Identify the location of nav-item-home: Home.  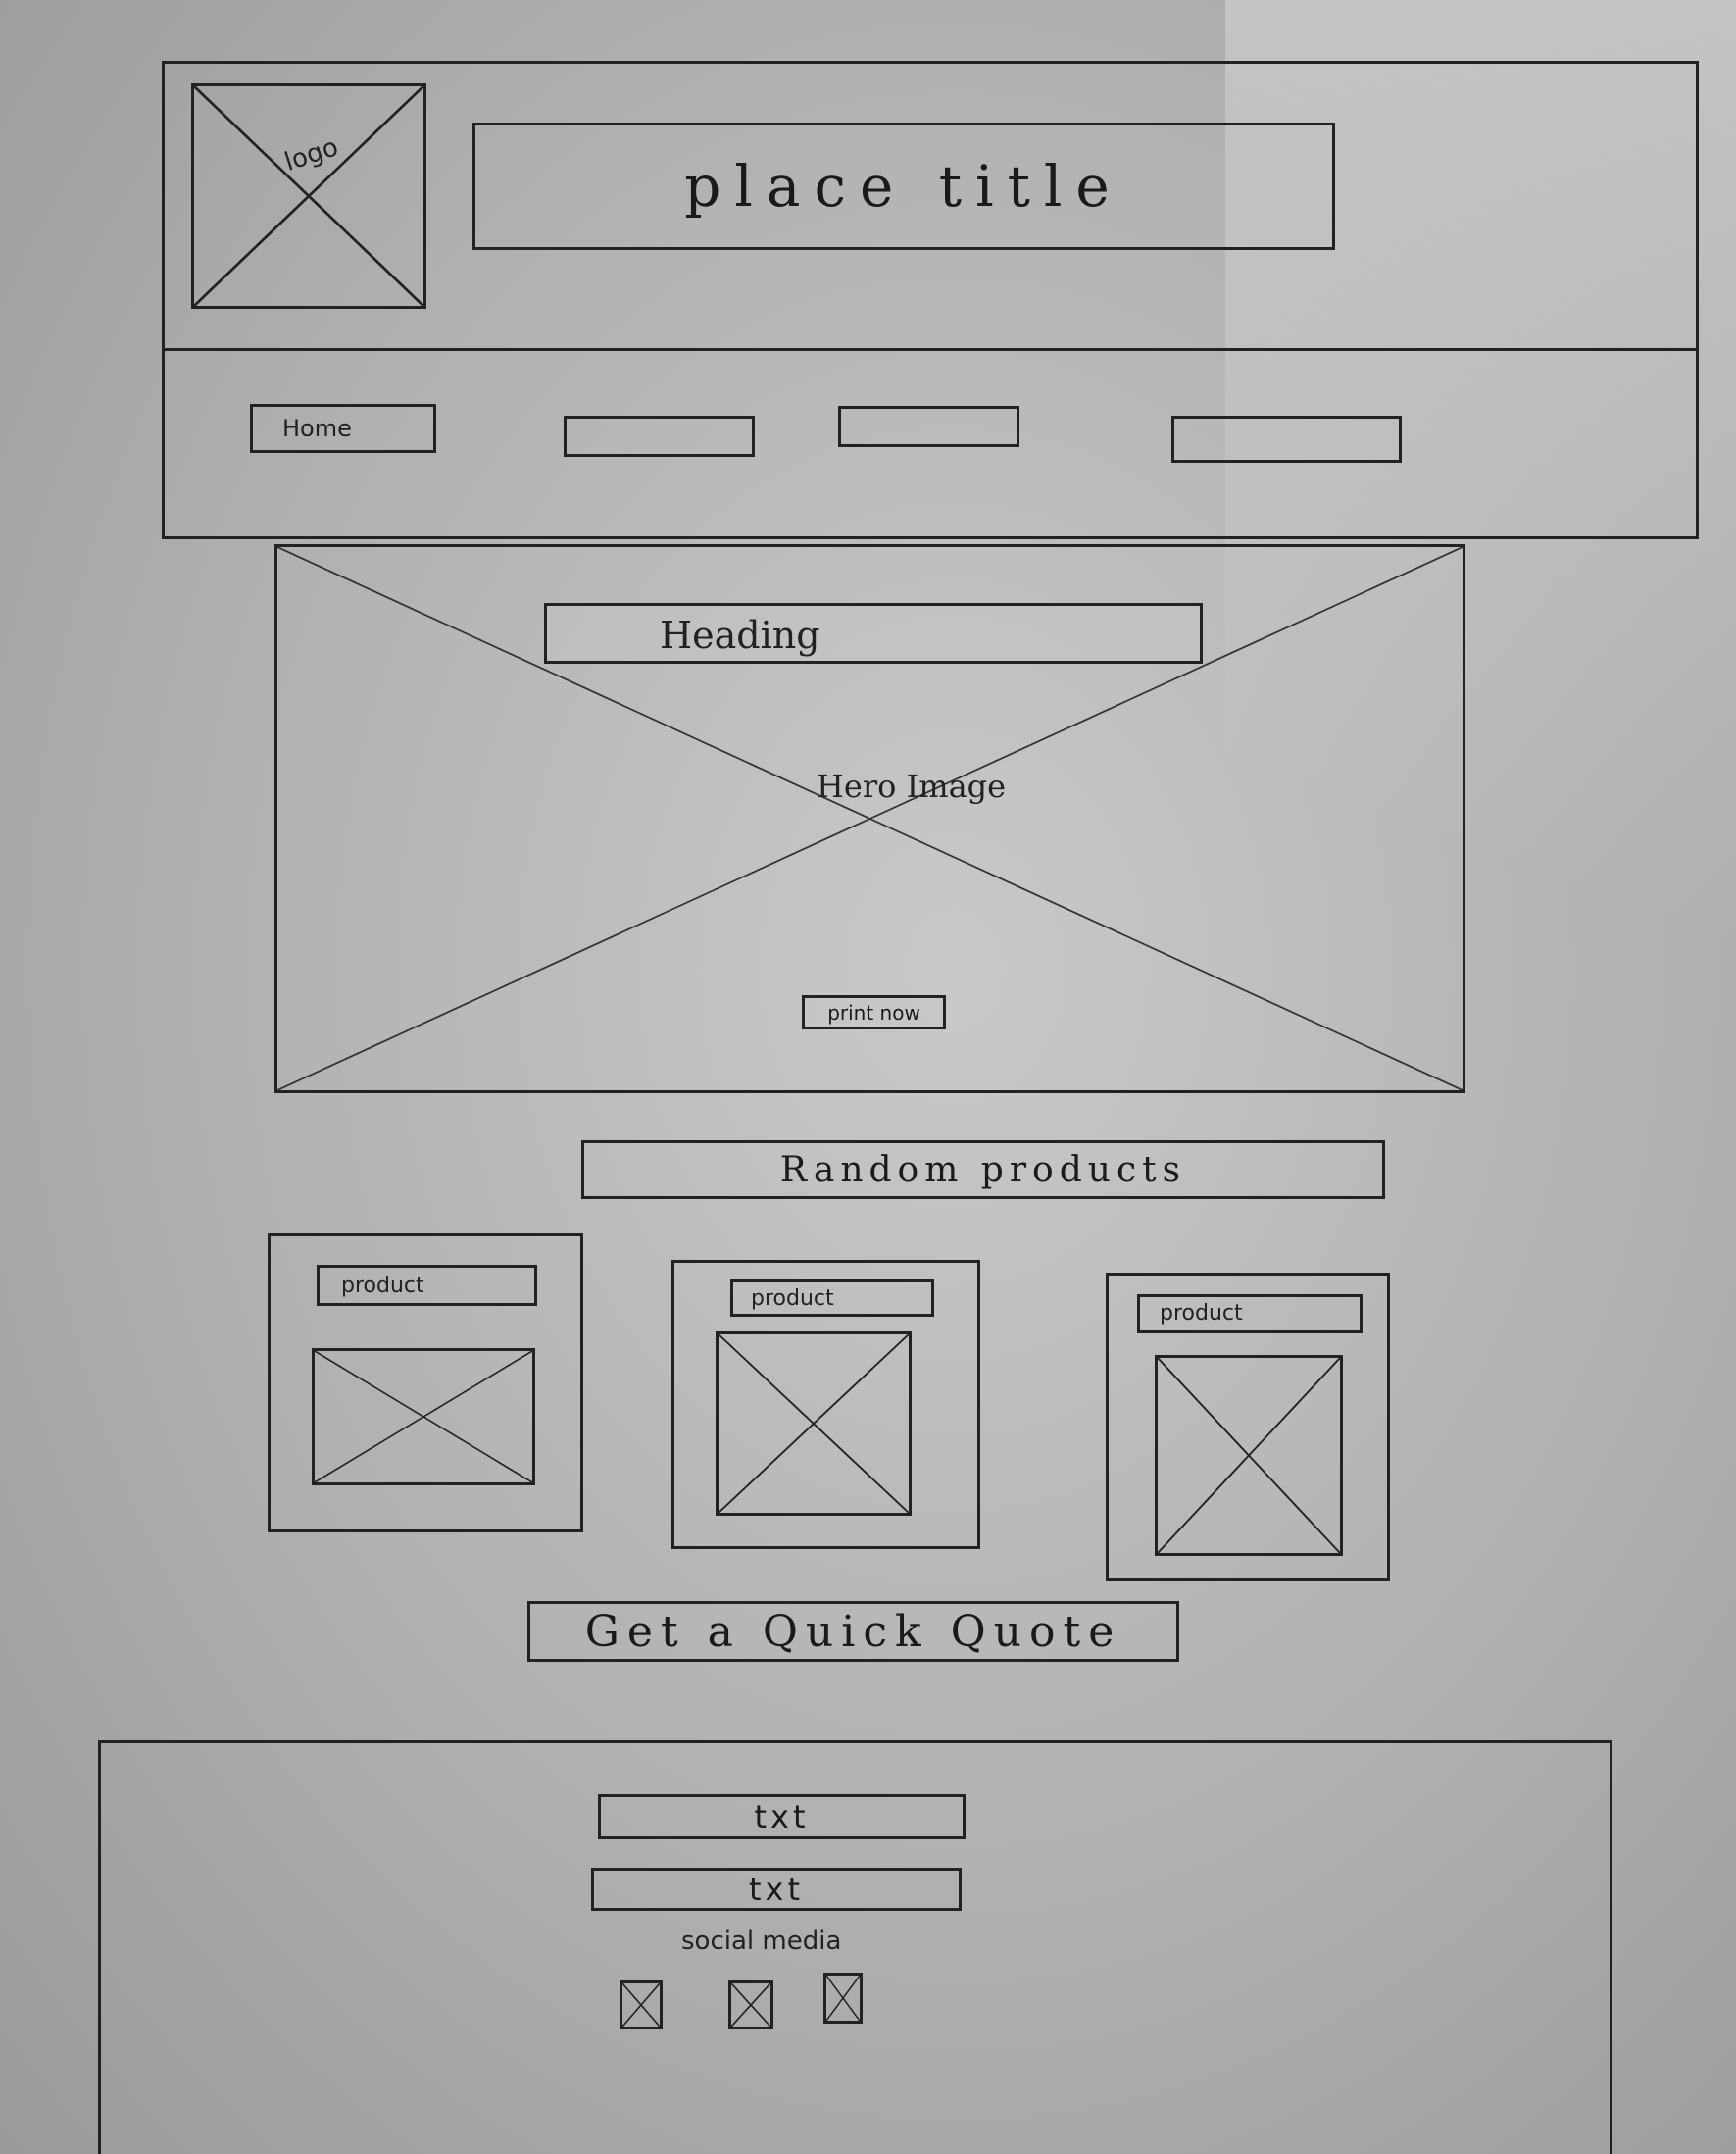
(343, 428).